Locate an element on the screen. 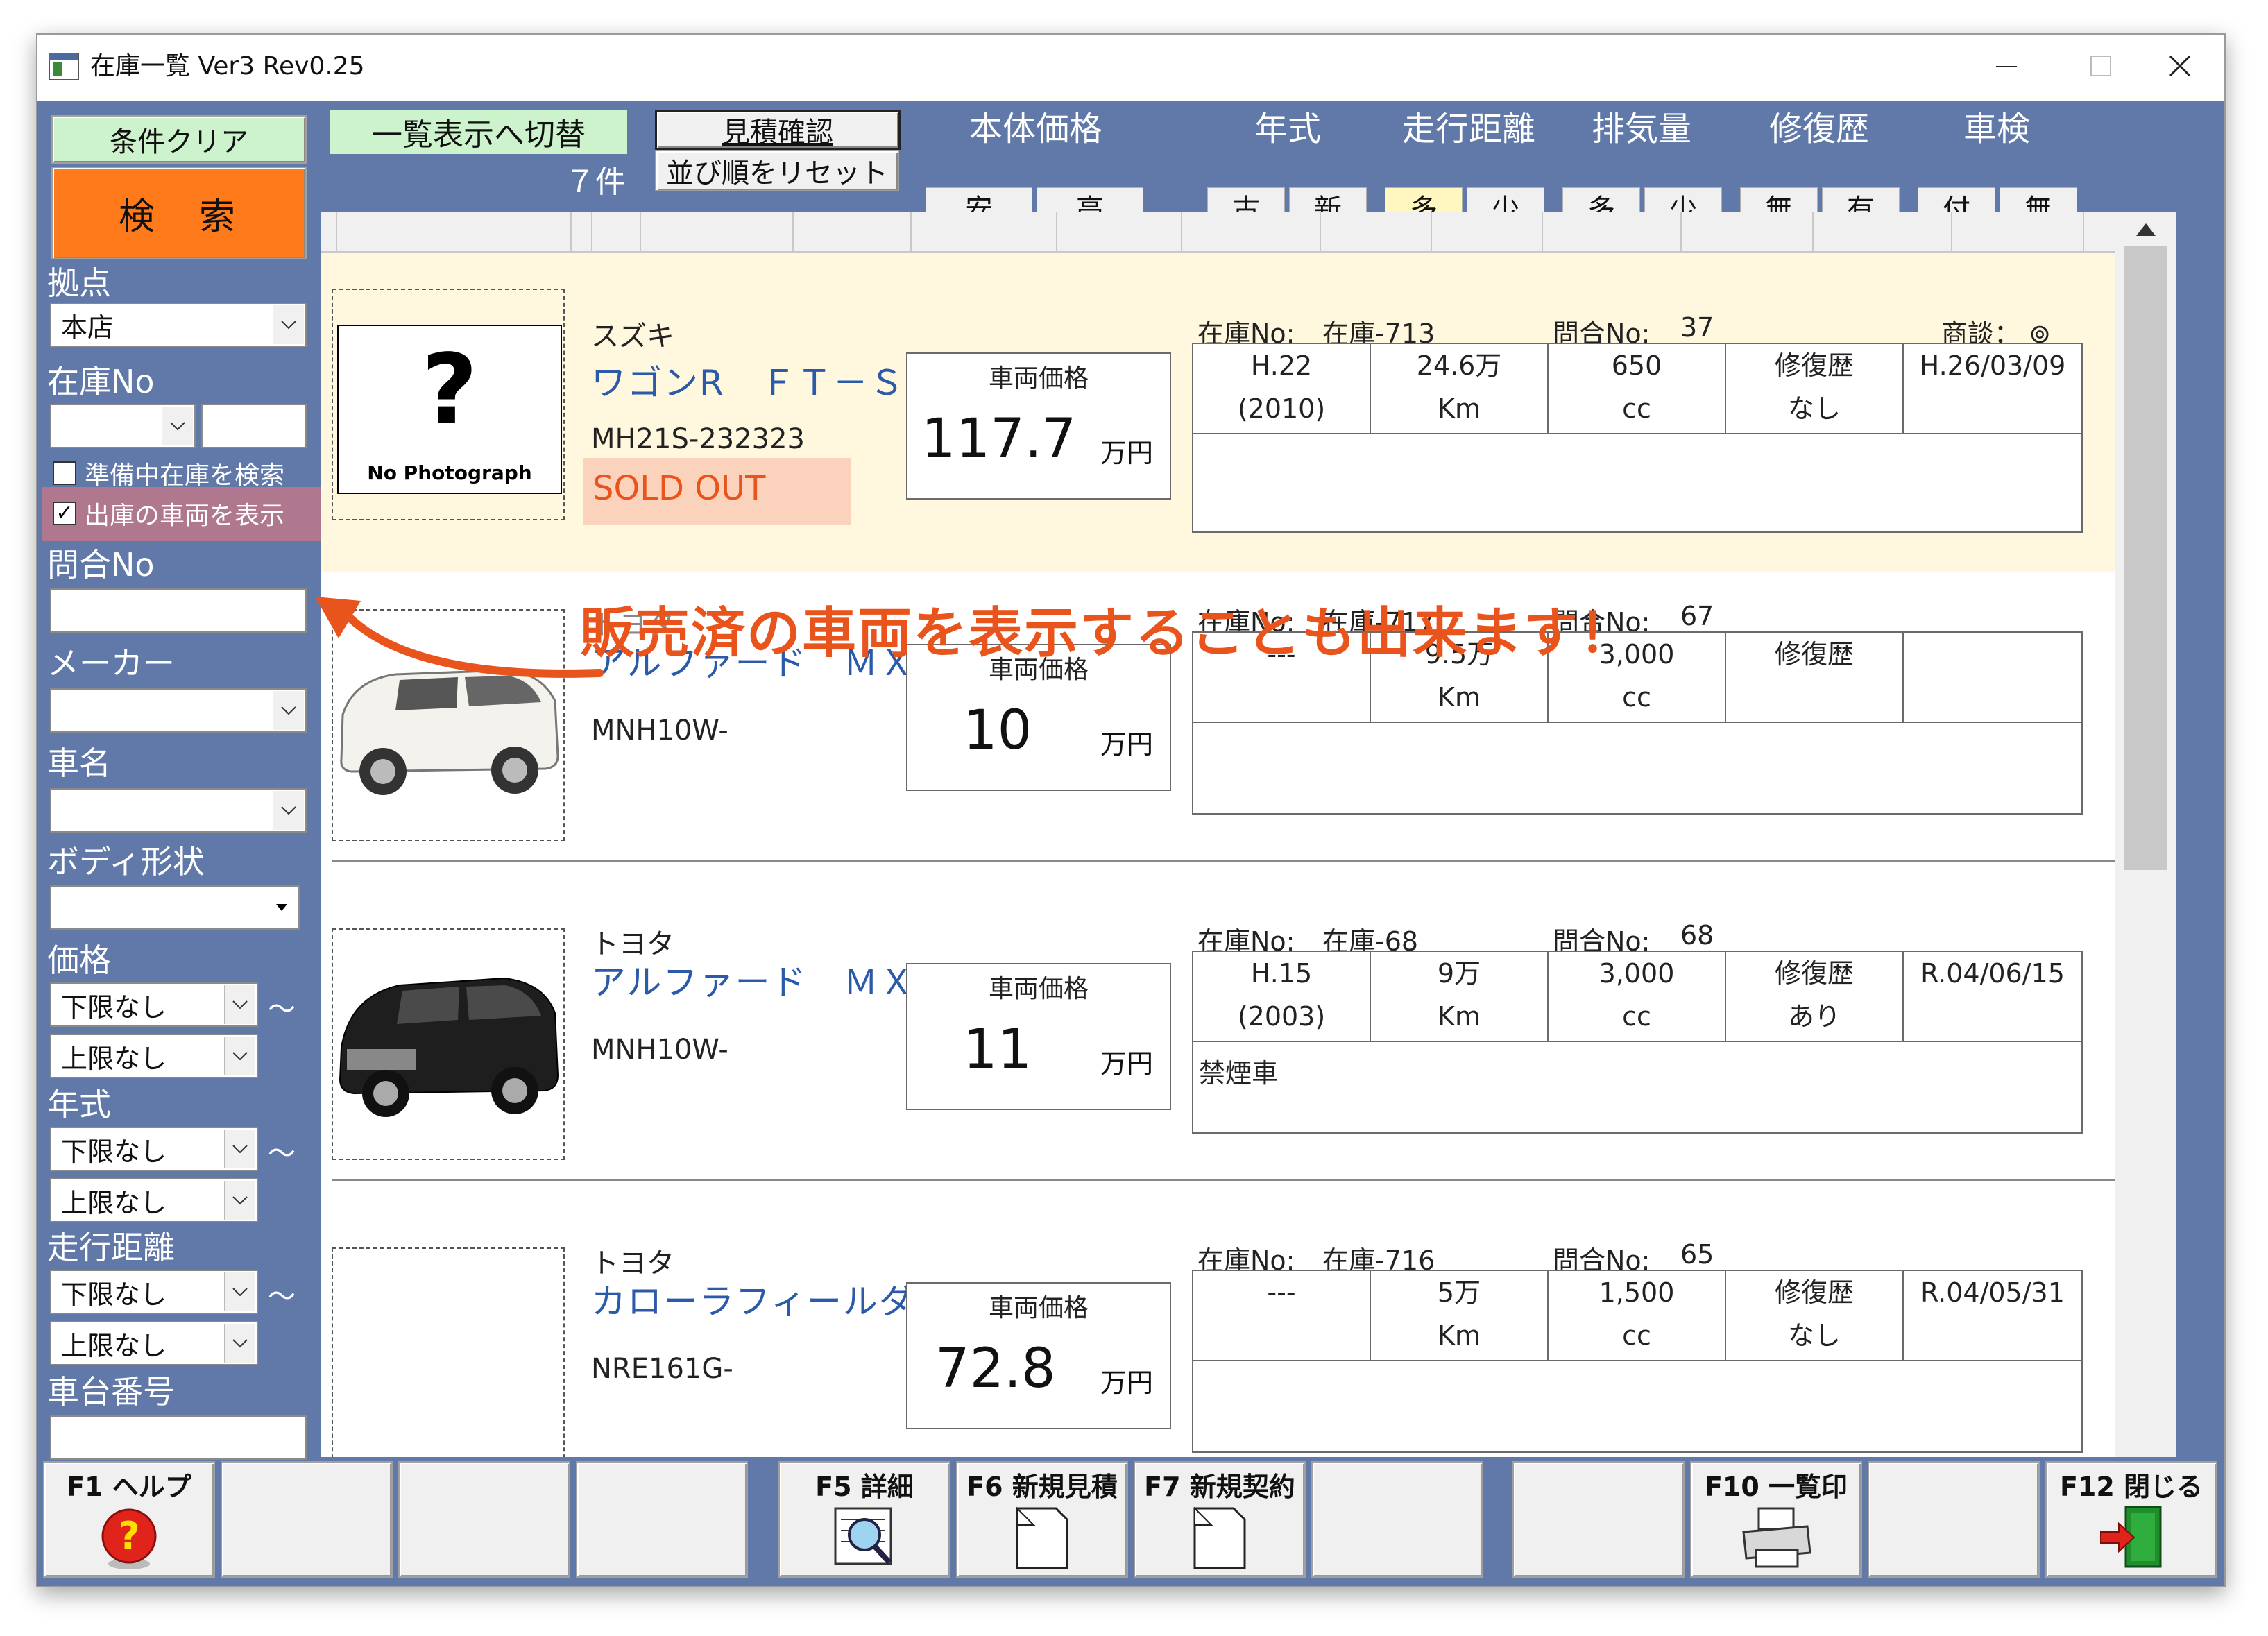 This screenshot has width=2268, height=1636. inquiry-input is located at coordinates (178, 610).